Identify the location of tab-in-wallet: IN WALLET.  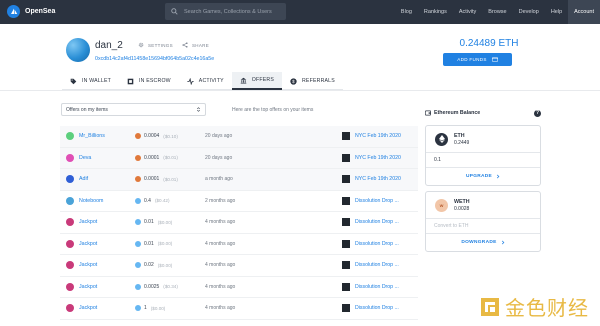
(90, 81).